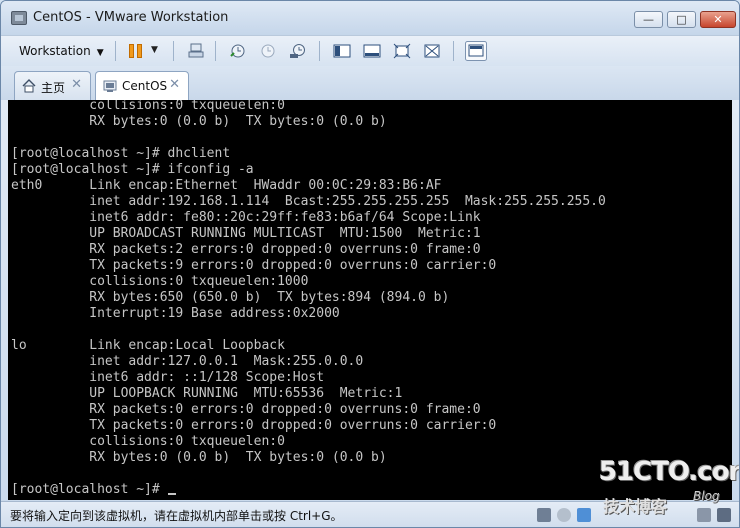 The width and height of the screenshot is (740, 528). I want to click on console-line: lo Link encap:Local Loopback, so click(148, 345).